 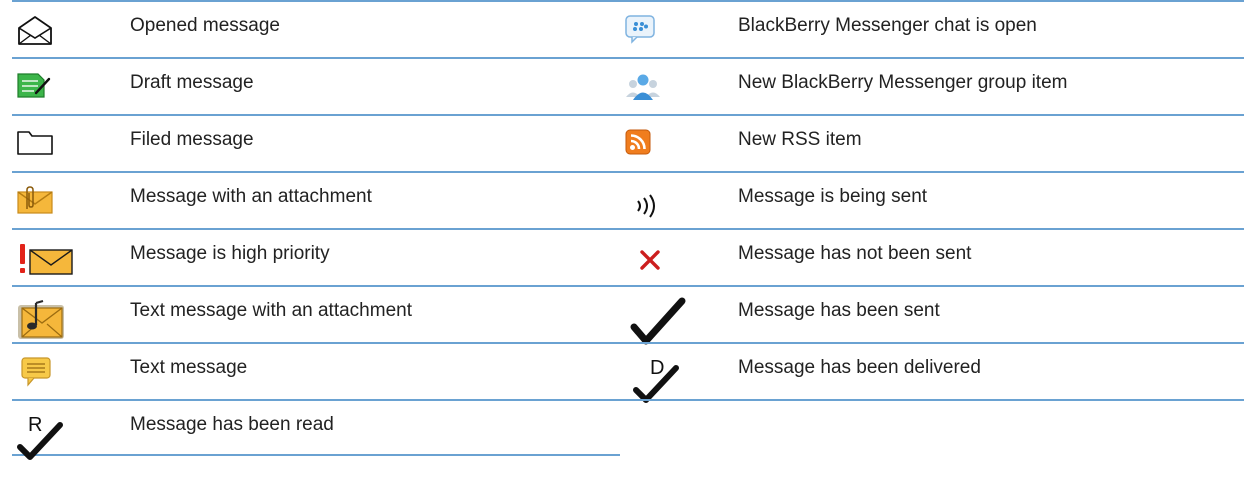 I want to click on draft-message-icon, so click(x=34, y=85).